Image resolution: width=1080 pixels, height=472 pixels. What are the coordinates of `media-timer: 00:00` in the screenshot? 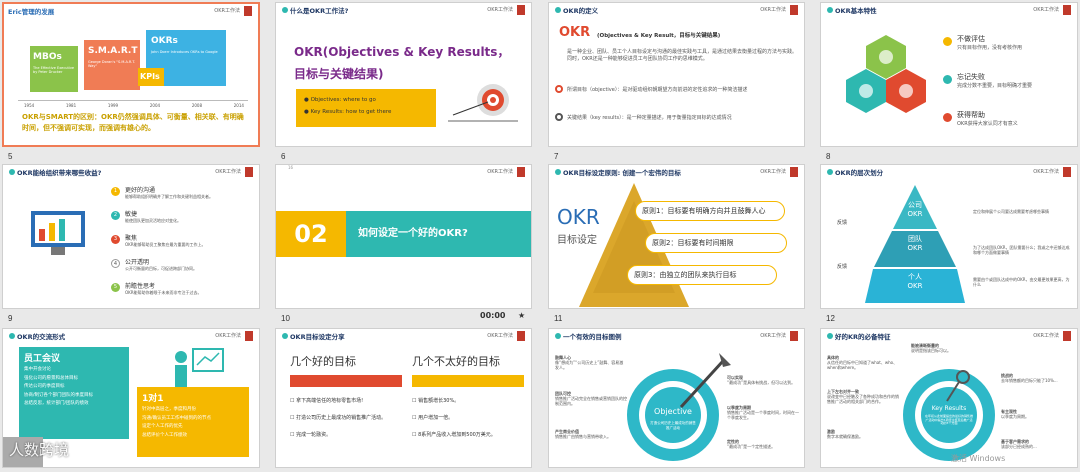 It's located at (493, 315).